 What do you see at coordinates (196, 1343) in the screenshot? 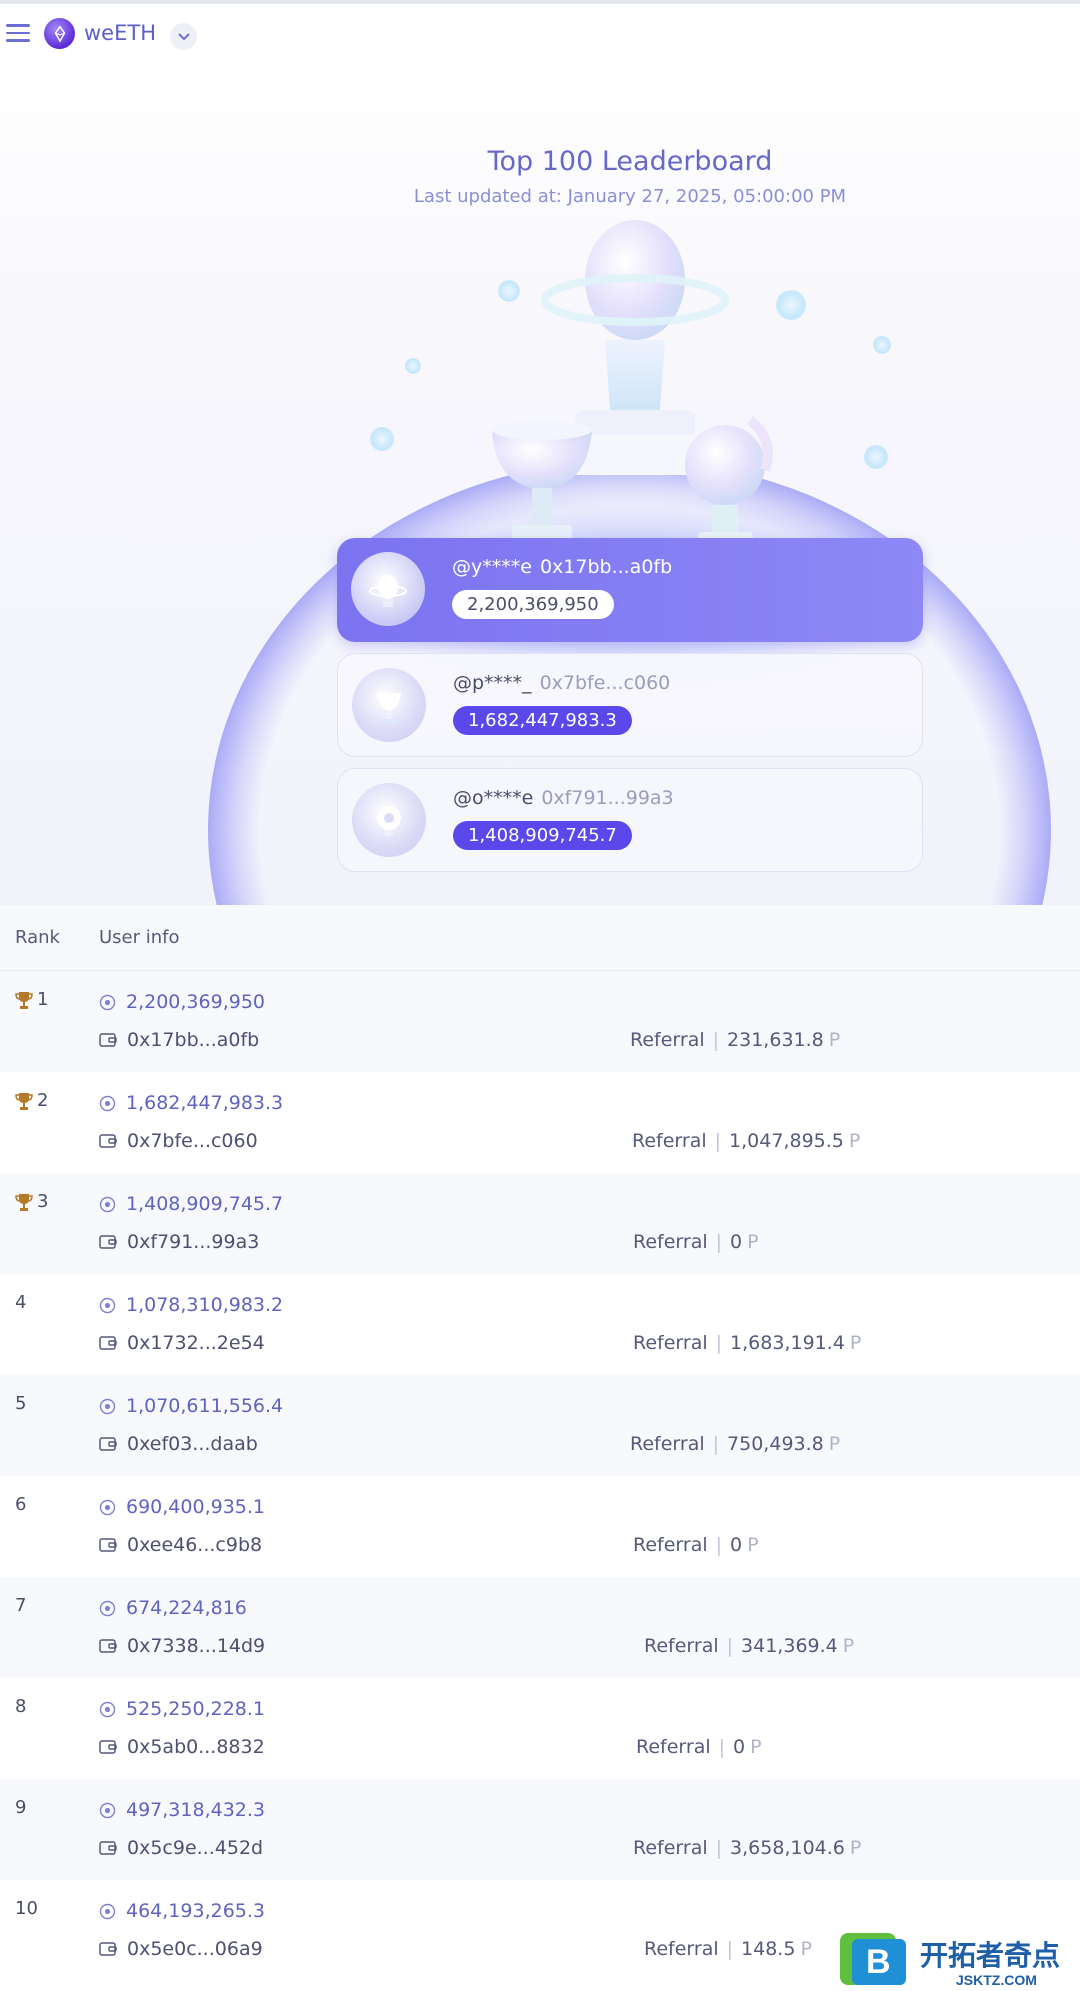
I see `wallet-address: 0x1732...2e54` at bounding box center [196, 1343].